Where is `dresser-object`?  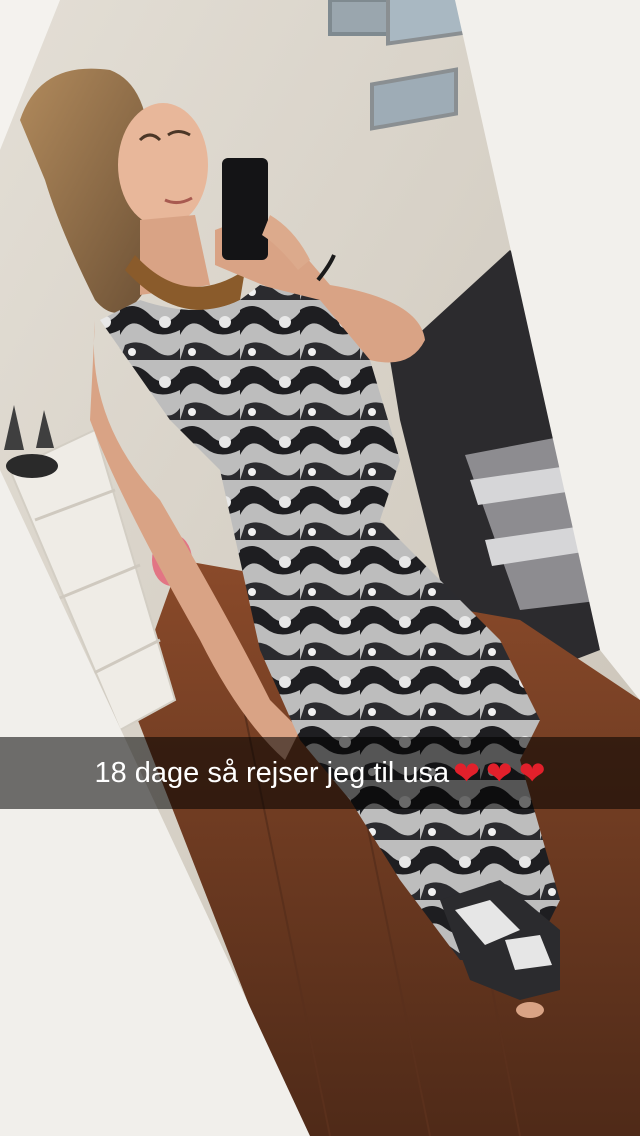 dresser-object is located at coordinates (32, 466).